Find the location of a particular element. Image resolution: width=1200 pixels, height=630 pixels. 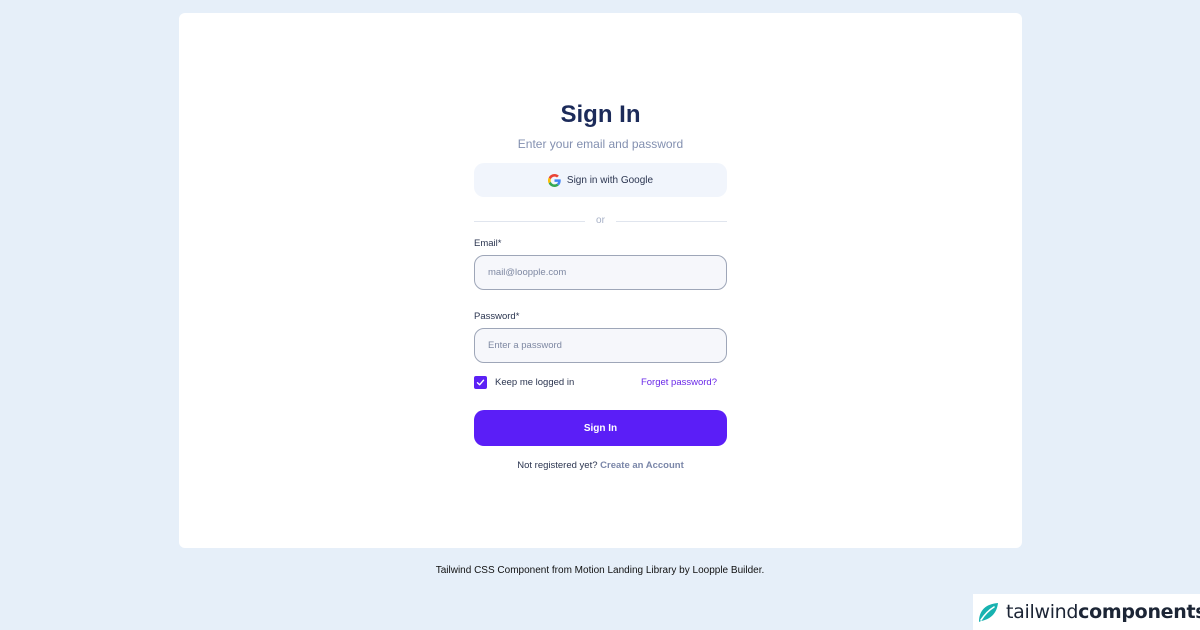

google-icon is located at coordinates (554, 180).